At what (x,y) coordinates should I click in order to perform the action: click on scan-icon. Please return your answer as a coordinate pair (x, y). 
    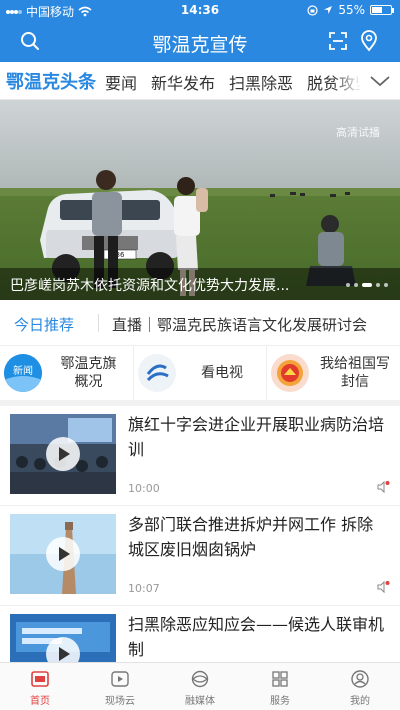
    Looking at the image, I should click on (338, 41).